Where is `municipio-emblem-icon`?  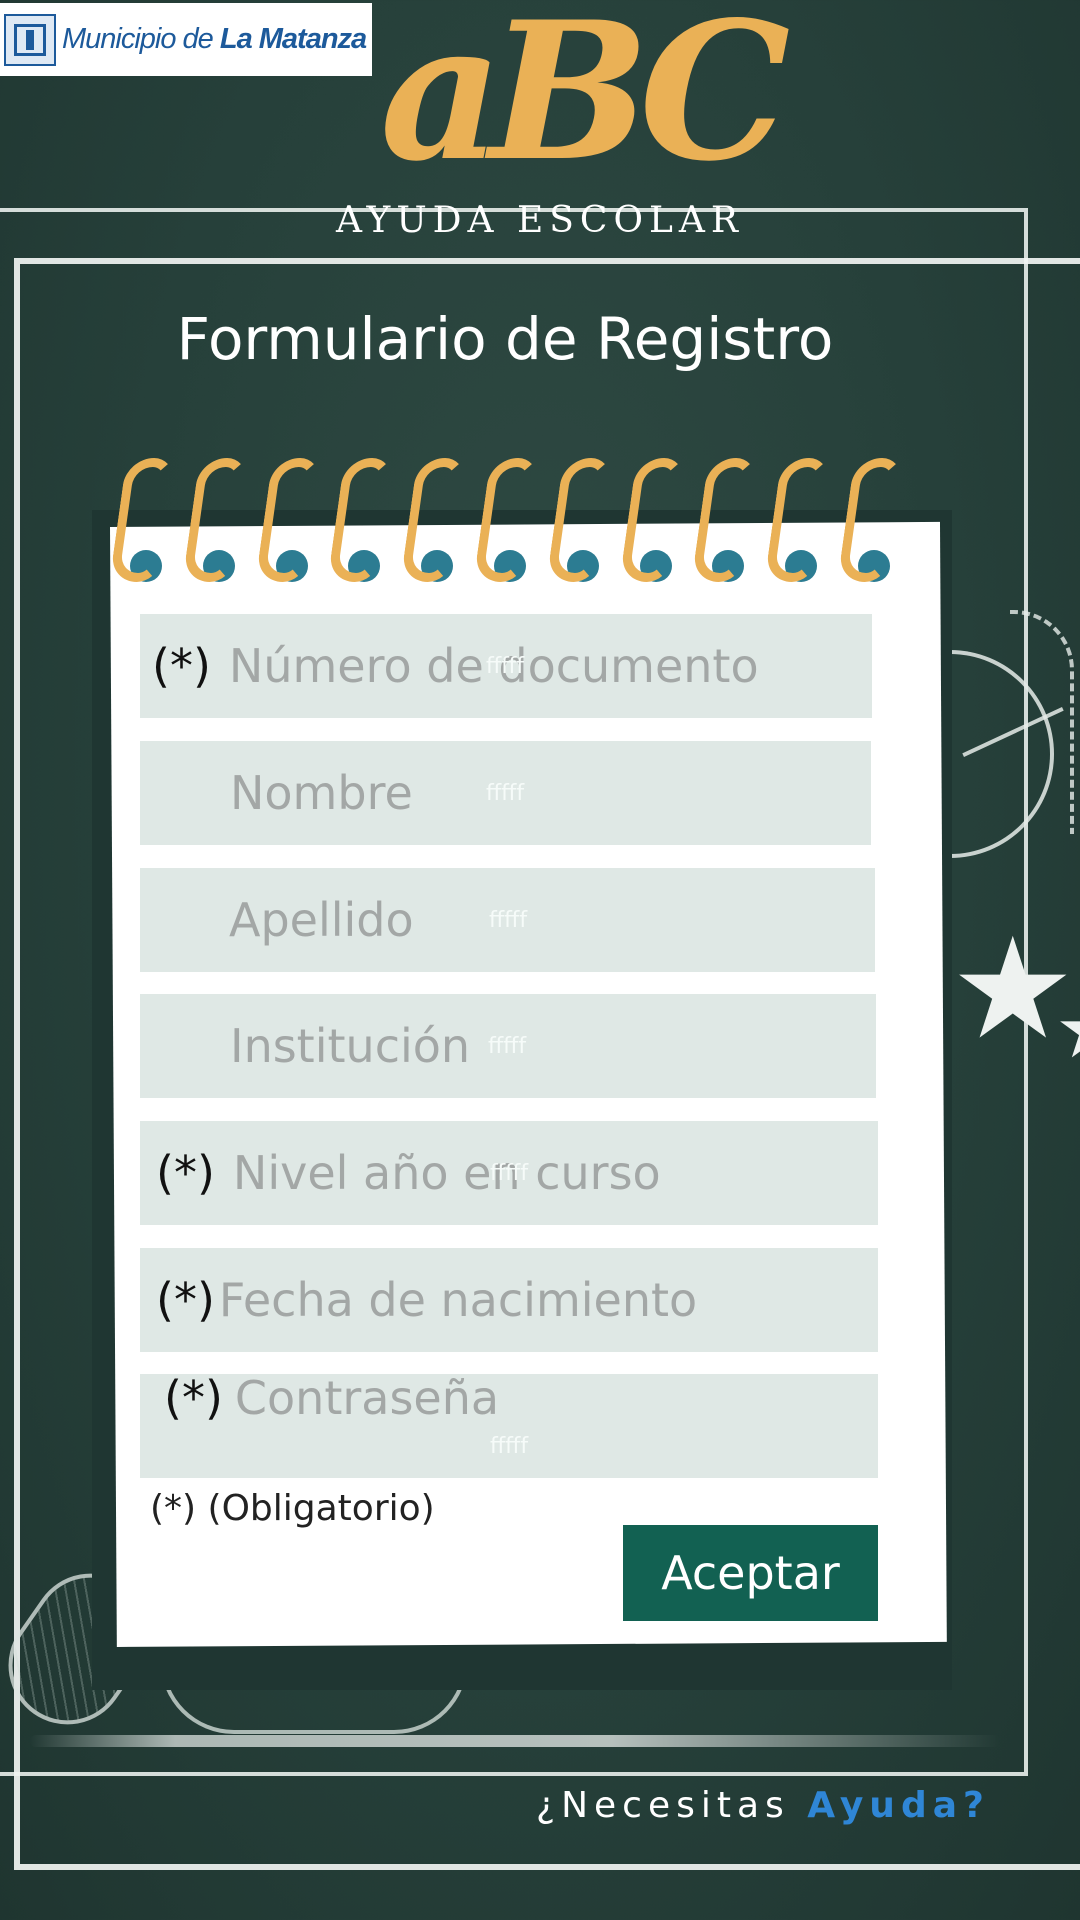 municipio-emblem-icon is located at coordinates (30, 39).